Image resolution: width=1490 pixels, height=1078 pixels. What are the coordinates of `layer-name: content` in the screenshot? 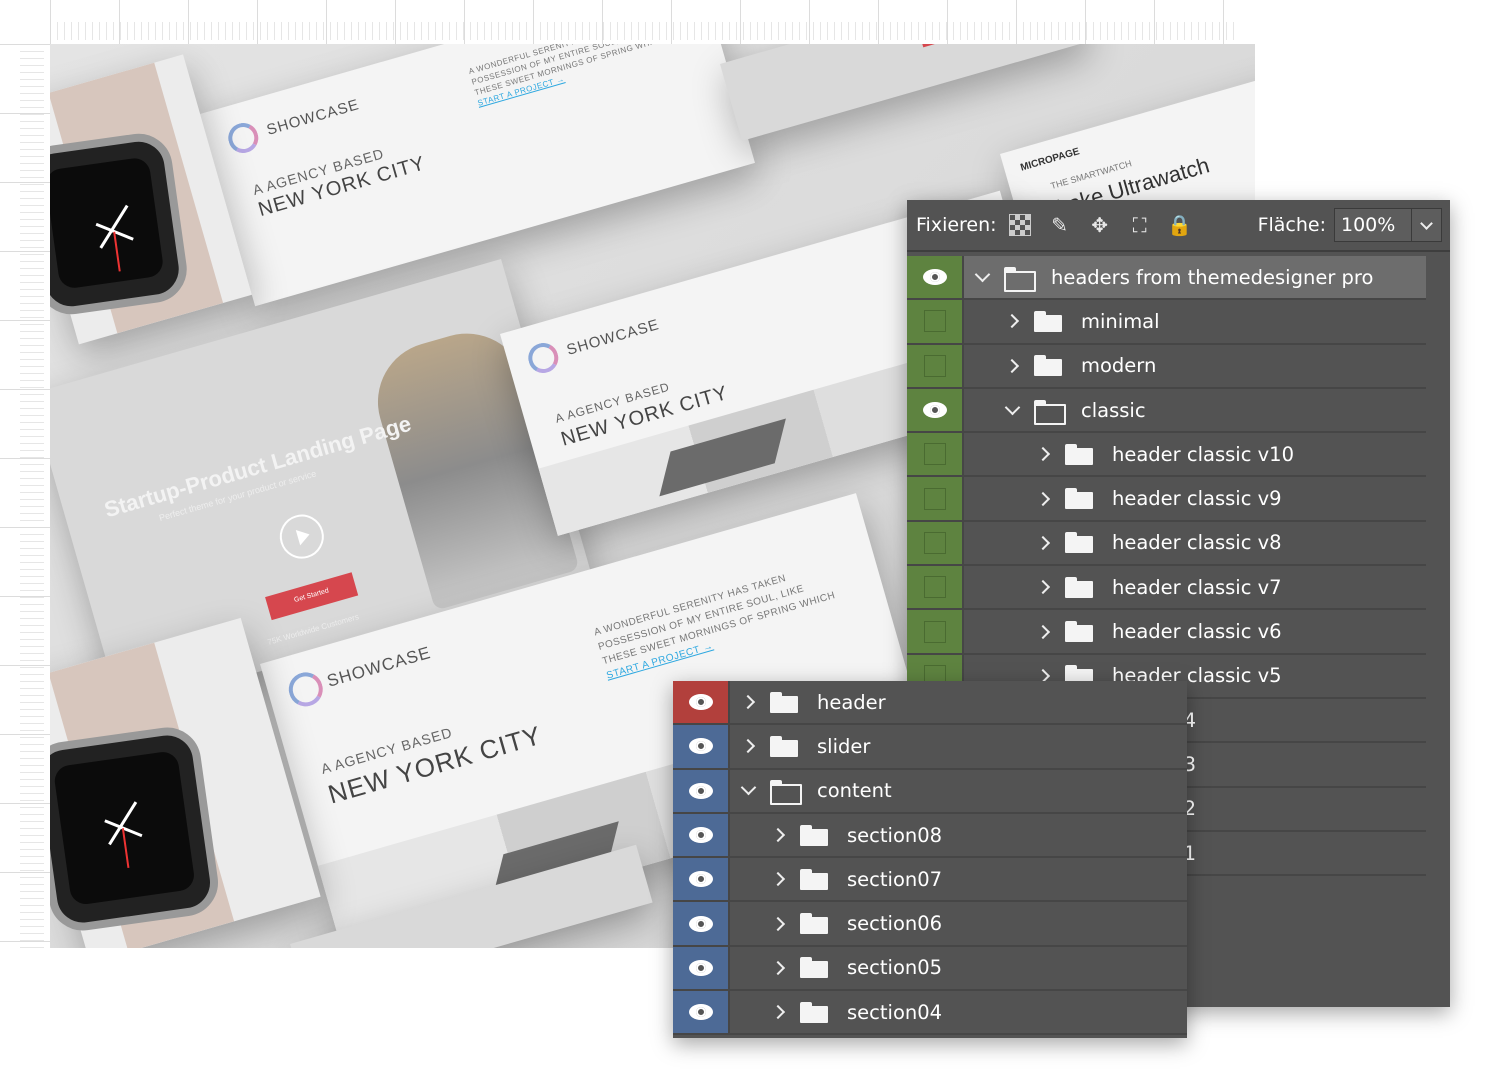 It's located at (854, 790).